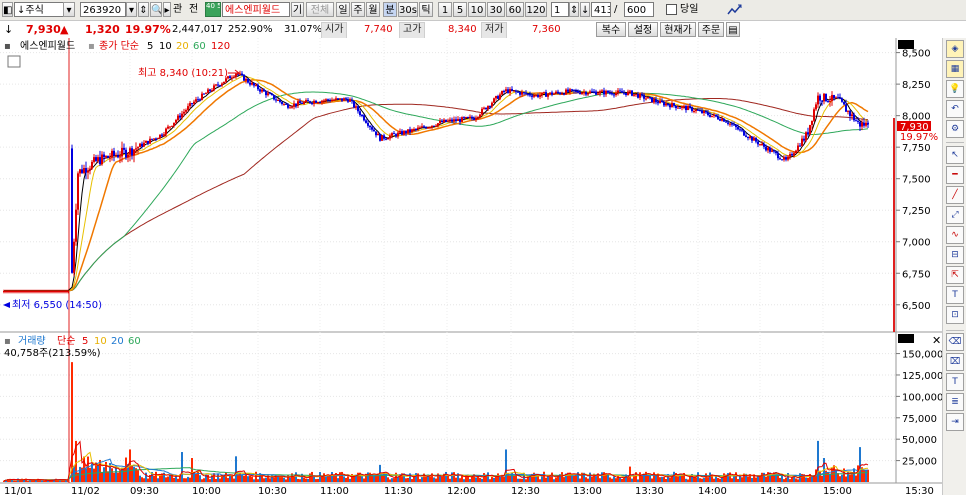 The width and height of the screenshot is (966, 495). I want to click on market-dropdown-icon: ▾, so click(69, 9).